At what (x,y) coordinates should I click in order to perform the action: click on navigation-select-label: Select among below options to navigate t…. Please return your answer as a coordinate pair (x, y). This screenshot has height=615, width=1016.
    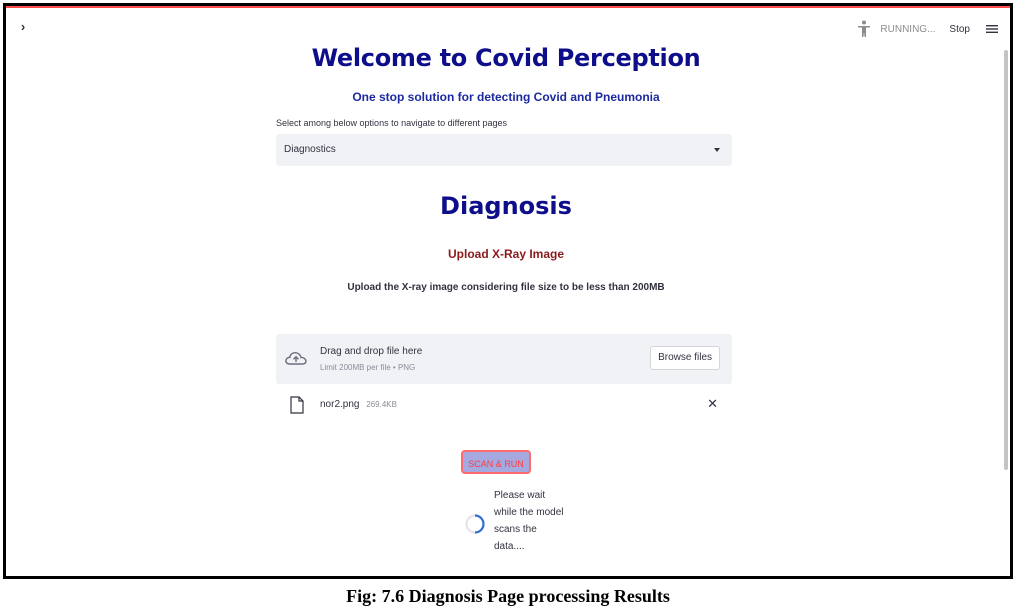
    Looking at the image, I should click on (391, 123).